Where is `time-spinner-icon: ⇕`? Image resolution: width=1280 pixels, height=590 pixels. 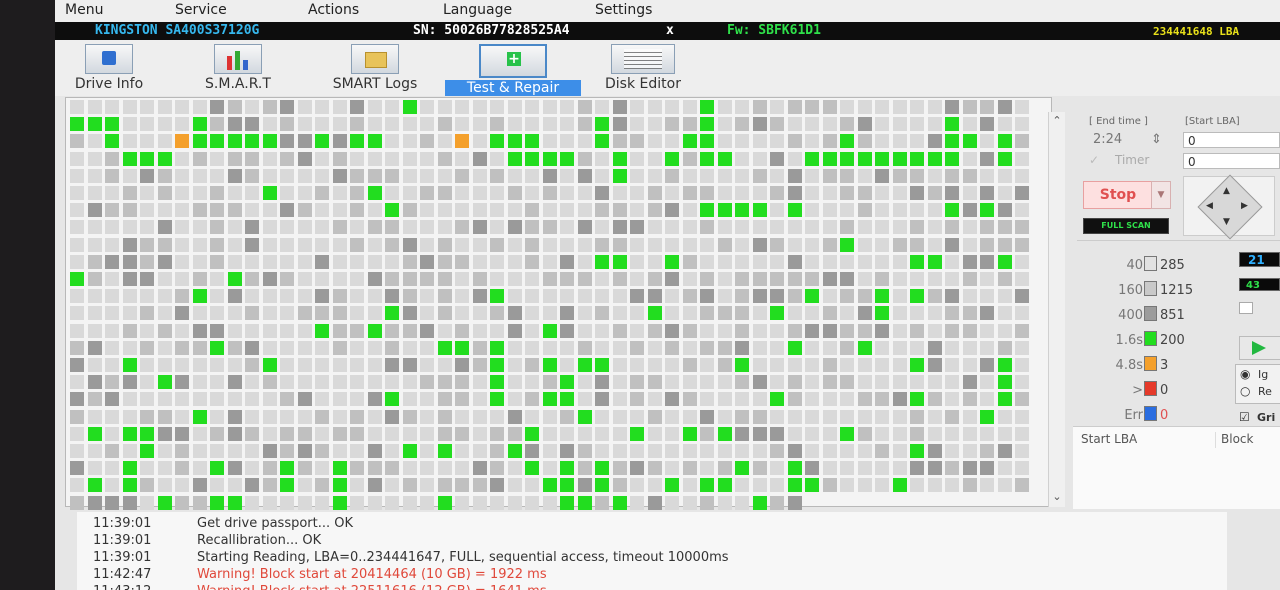 time-spinner-icon: ⇕ is located at coordinates (1156, 140).